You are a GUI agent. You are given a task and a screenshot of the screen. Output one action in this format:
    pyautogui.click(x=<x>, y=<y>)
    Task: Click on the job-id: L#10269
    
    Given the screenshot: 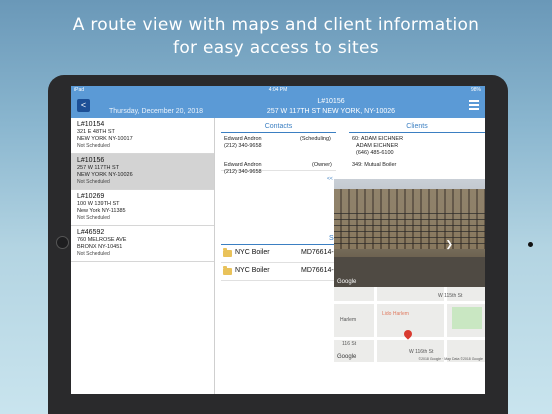 What is the action you would take?
    pyautogui.click(x=91, y=196)
    